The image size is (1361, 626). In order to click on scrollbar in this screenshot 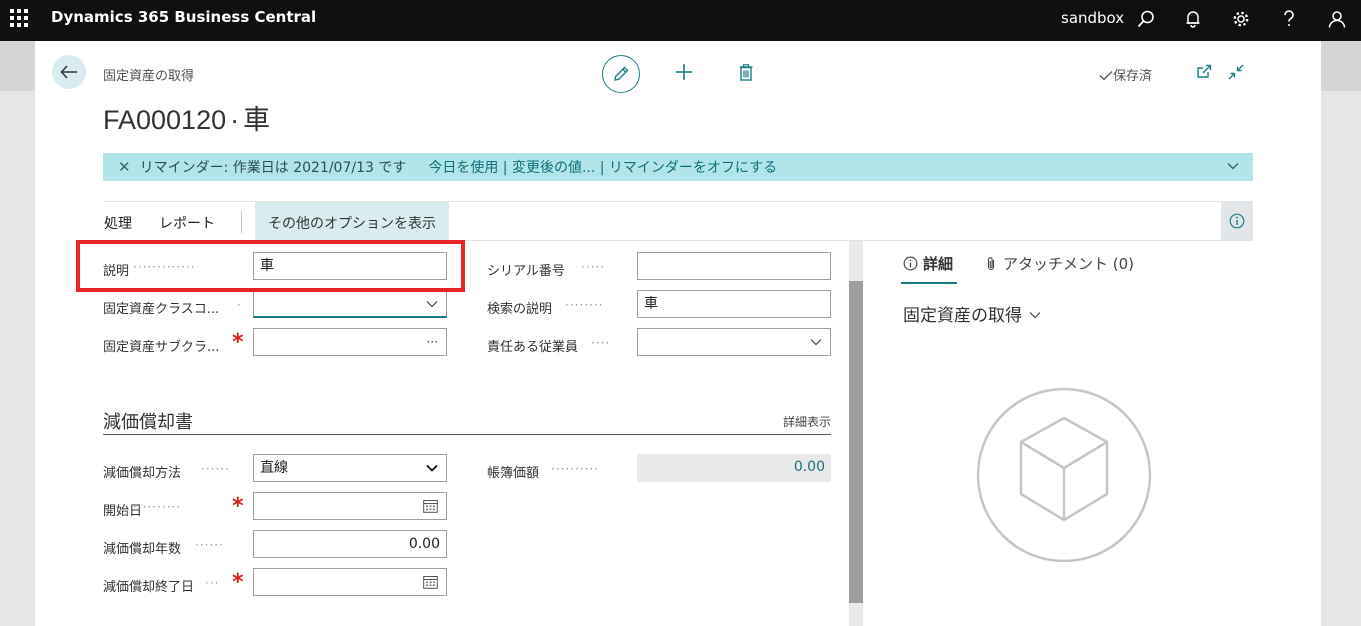, I will do `click(856, 433)`.